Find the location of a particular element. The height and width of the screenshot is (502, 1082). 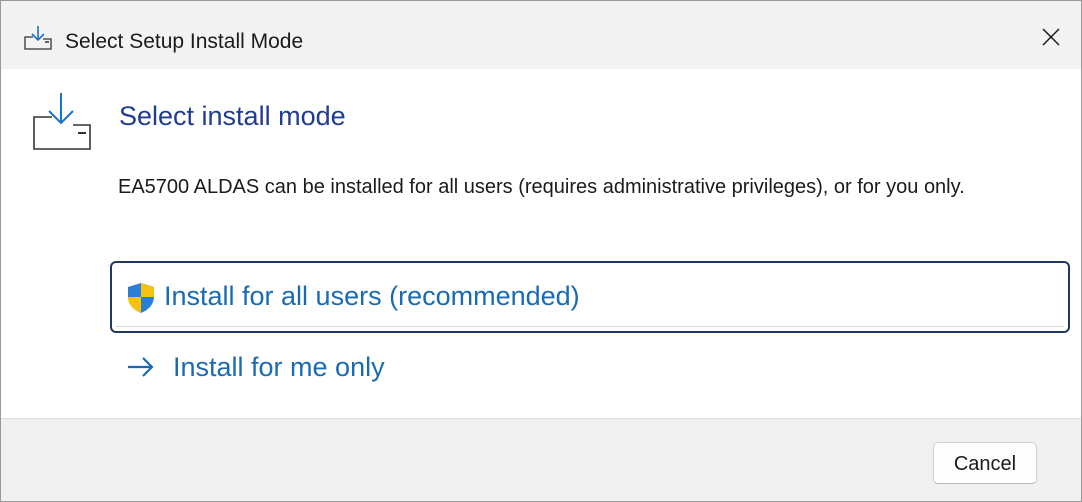

divider is located at coordinates (590, 326).